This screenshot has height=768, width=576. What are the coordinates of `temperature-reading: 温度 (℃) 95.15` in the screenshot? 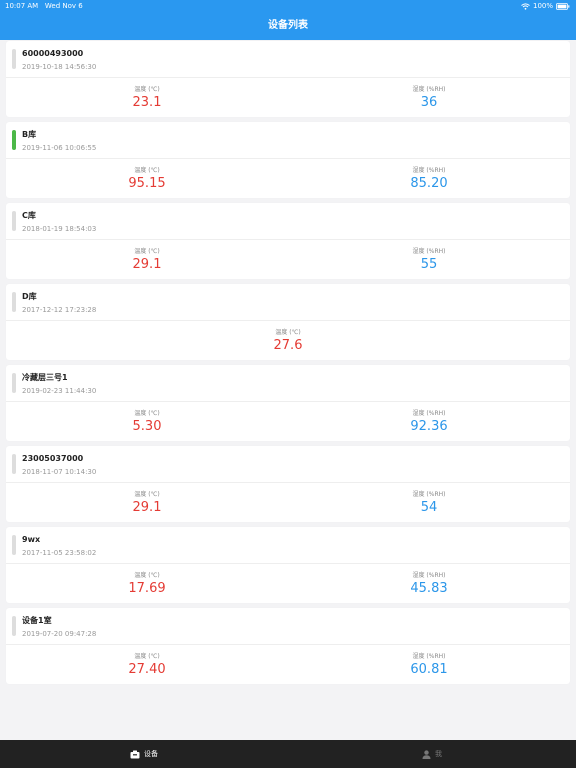 It's located at (147, 178).